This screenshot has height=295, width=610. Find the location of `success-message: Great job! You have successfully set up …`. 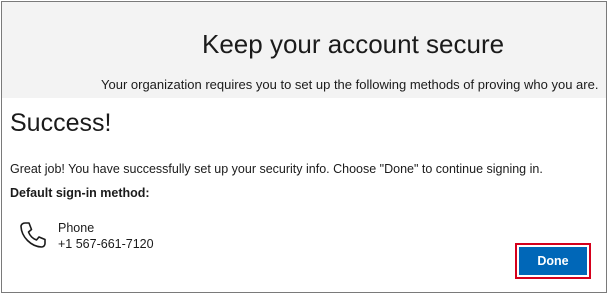

success-message: Great job! You have successfully set up … is located at coordinates (276, 169).